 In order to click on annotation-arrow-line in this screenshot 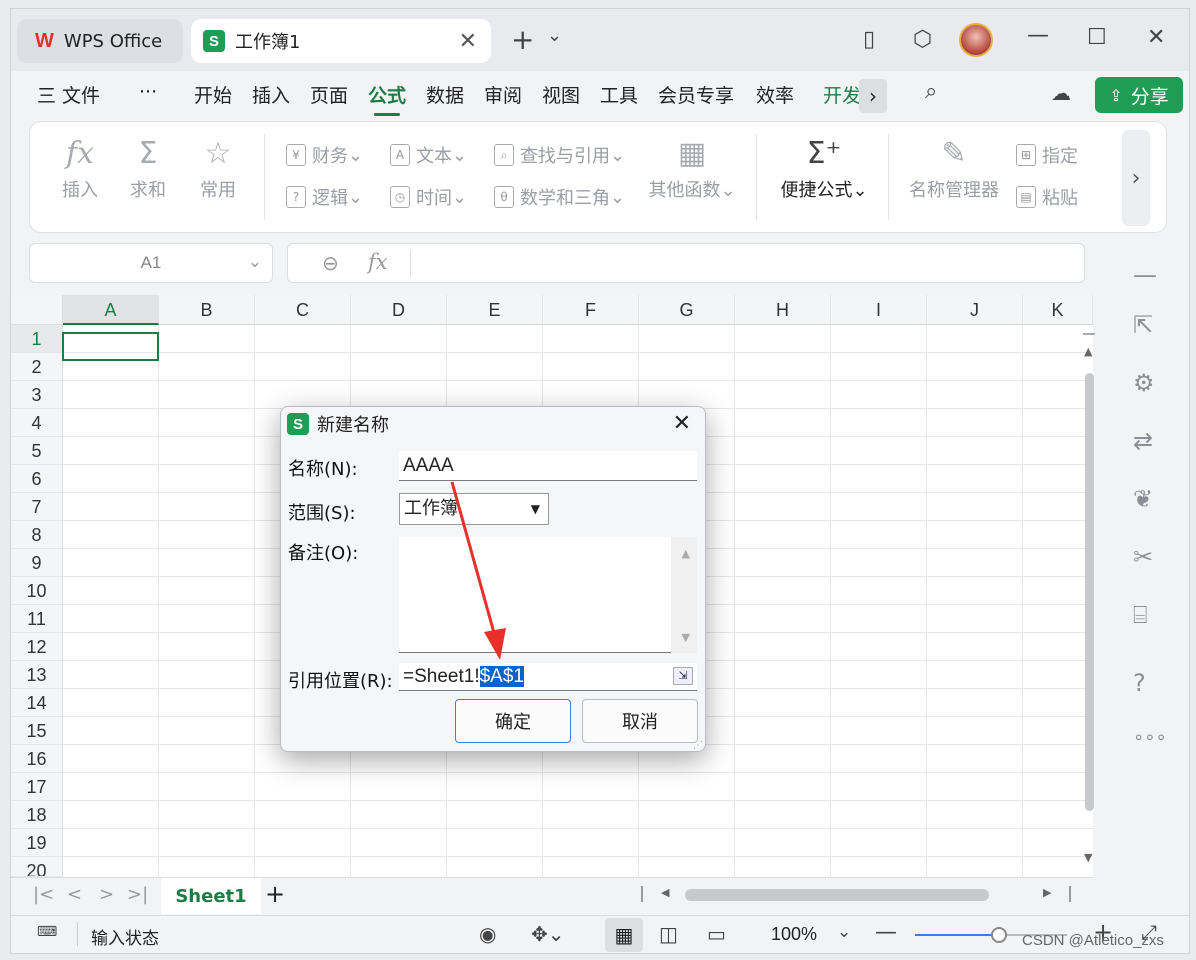, I will do `click(474, 561)`.